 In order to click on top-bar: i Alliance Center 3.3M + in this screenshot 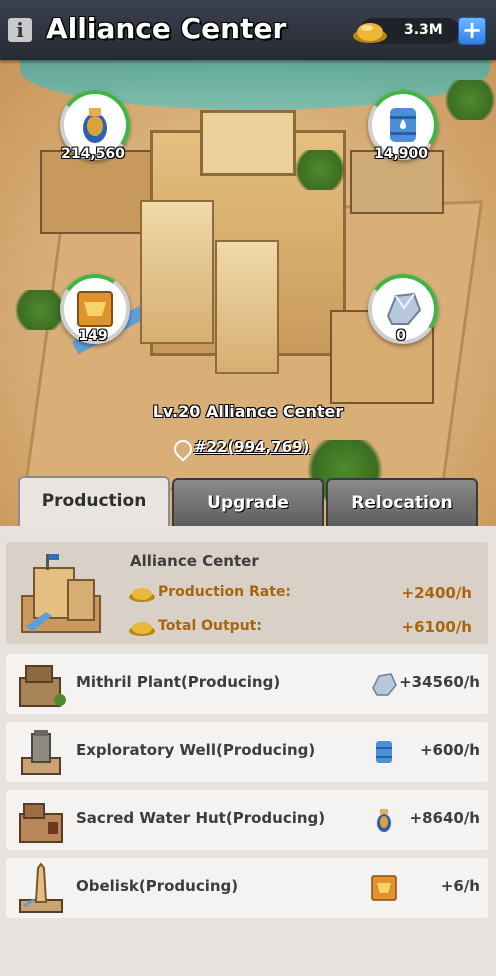, I will do `click(248, 30)`.